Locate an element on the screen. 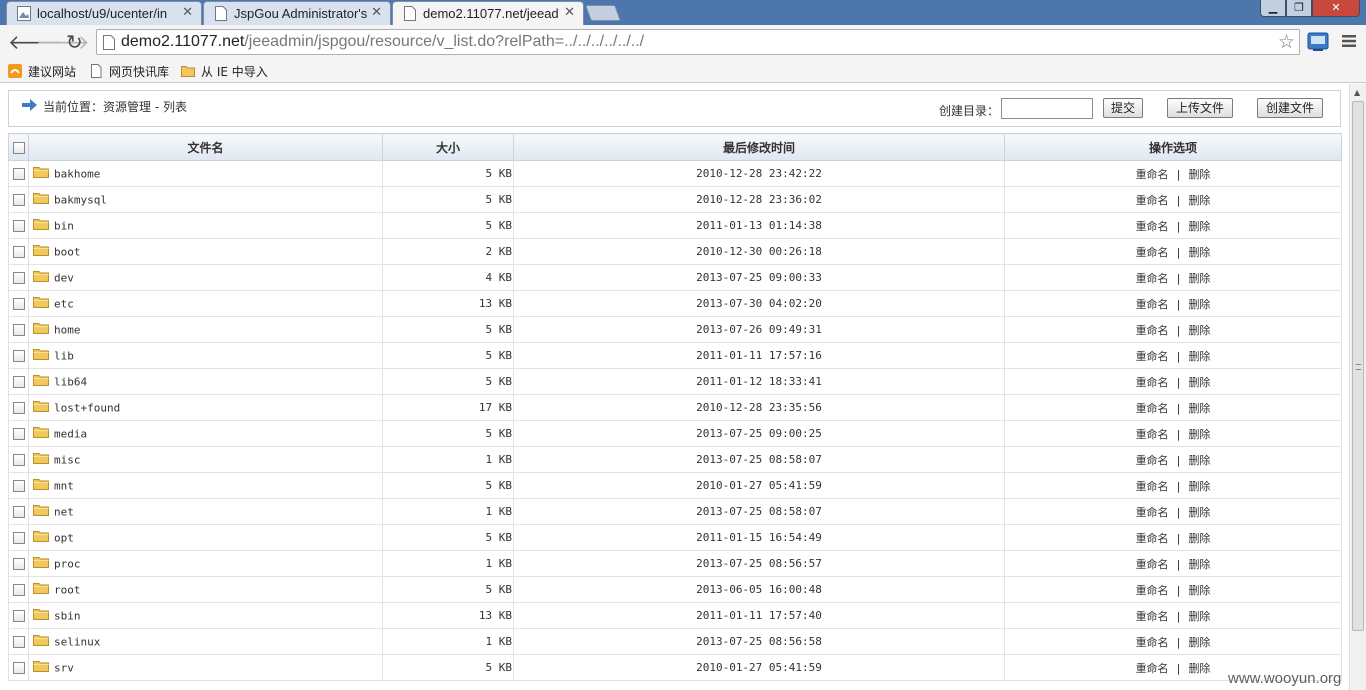  menu-icon is located at coordinates (1349, 41).